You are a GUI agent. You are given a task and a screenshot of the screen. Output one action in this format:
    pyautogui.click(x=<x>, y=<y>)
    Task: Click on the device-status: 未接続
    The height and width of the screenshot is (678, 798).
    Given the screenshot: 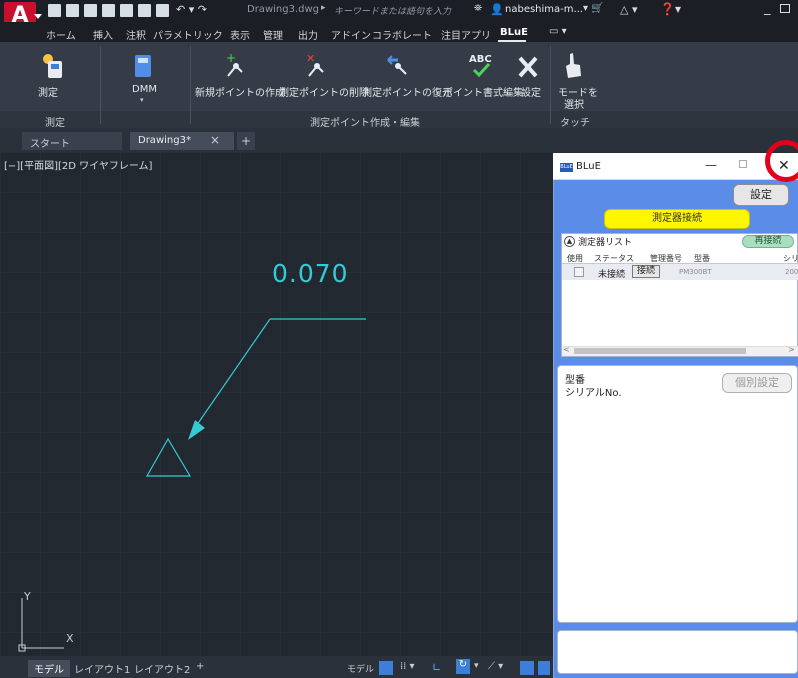 What is the action you would take?
    pyautogui.click(x=612, y=275)
    